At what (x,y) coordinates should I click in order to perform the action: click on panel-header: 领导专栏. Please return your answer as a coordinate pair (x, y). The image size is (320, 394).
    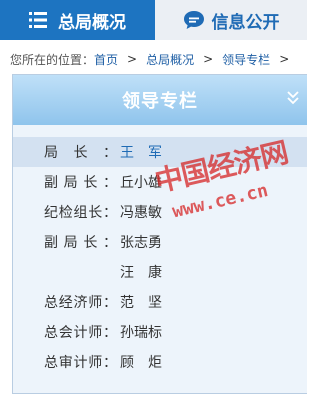
    Looking at the image, I should click on (160, 100).